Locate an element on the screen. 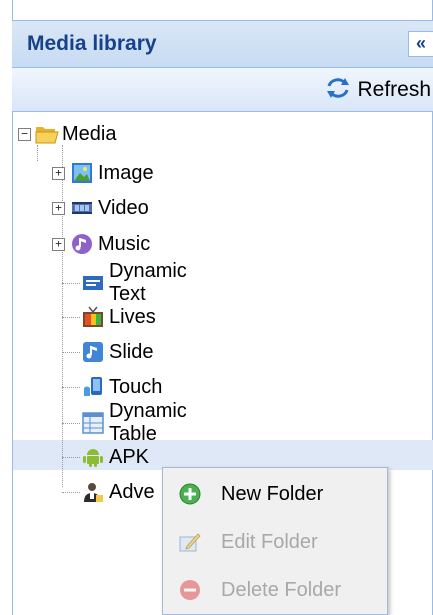 This screenshot has width=433, height=615. panel-header: Media library « is located at coordinates (222, 44).